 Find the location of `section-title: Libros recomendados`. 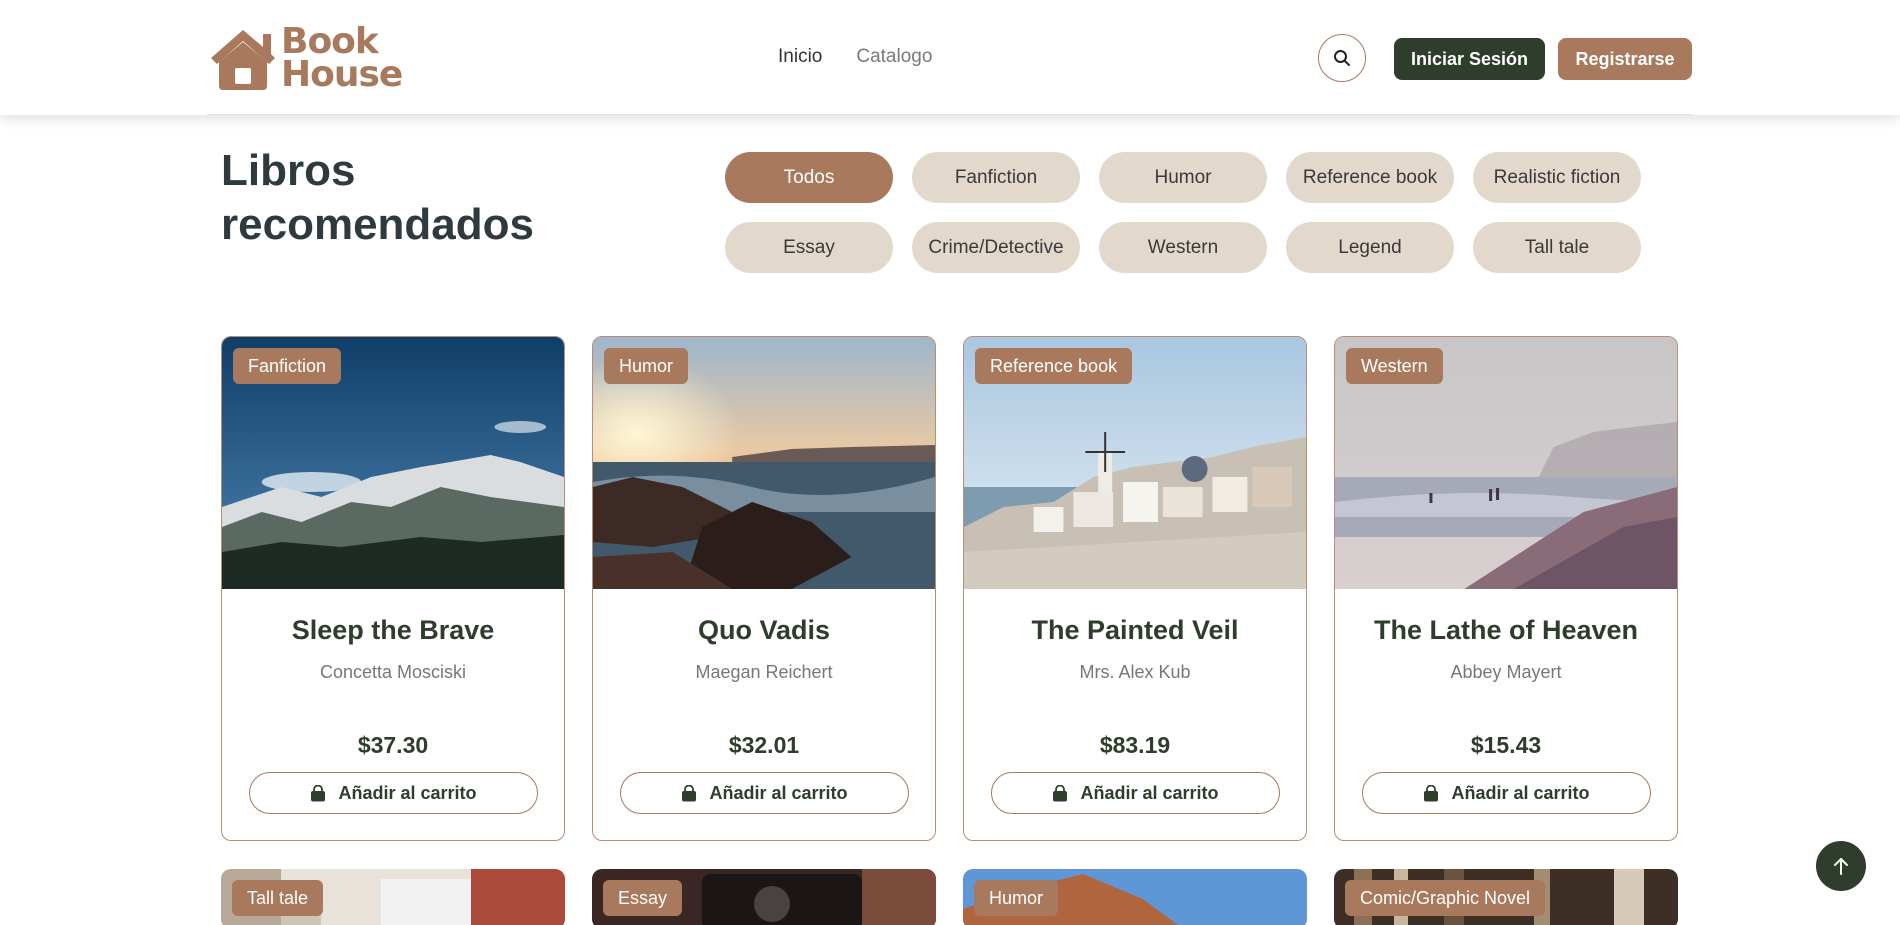

section-title: Libros recomendados is located at coordinates (377, 197).